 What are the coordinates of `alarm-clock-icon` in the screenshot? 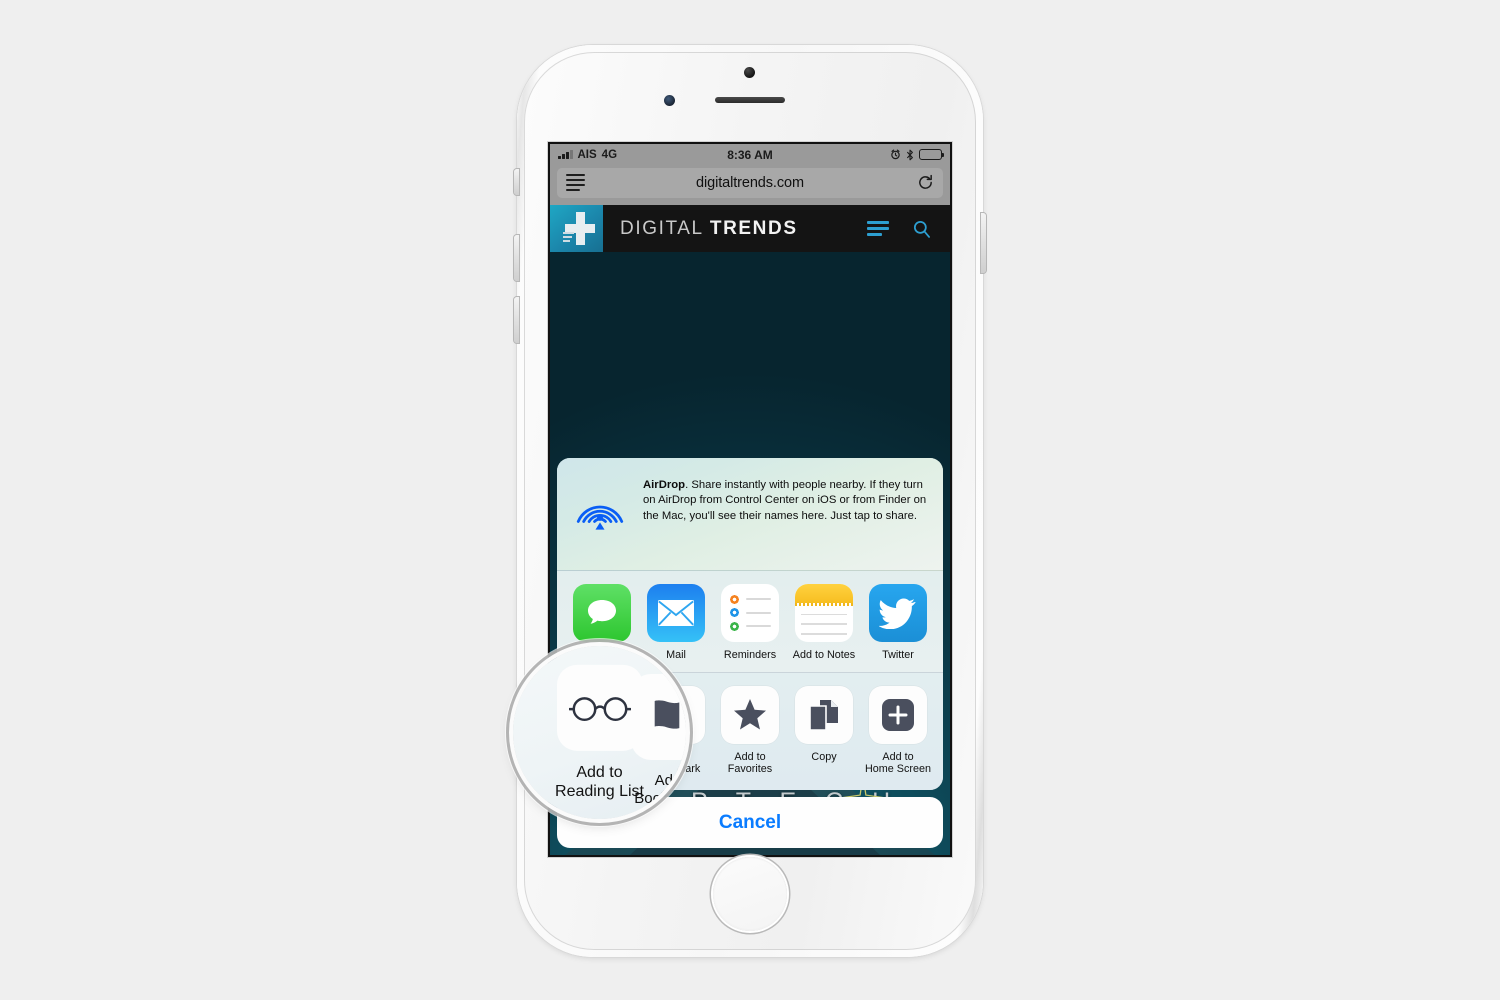 It's located at (895, 154).